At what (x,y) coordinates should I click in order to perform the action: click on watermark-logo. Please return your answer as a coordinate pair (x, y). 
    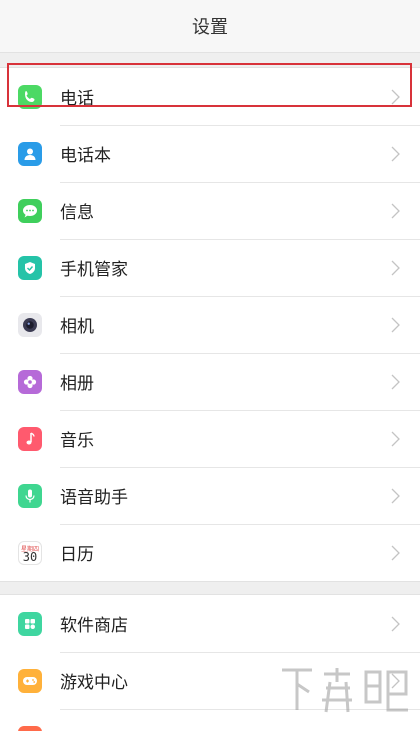
    Looking at the image, I should click on (345, 690).